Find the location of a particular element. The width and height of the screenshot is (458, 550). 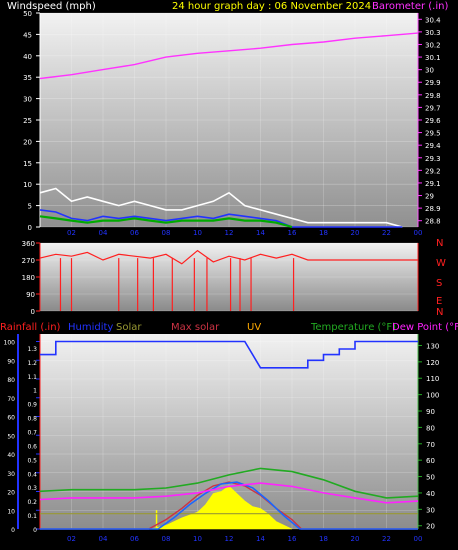

wind-left-tick-label: 50 is located at coordinates (27, 14).